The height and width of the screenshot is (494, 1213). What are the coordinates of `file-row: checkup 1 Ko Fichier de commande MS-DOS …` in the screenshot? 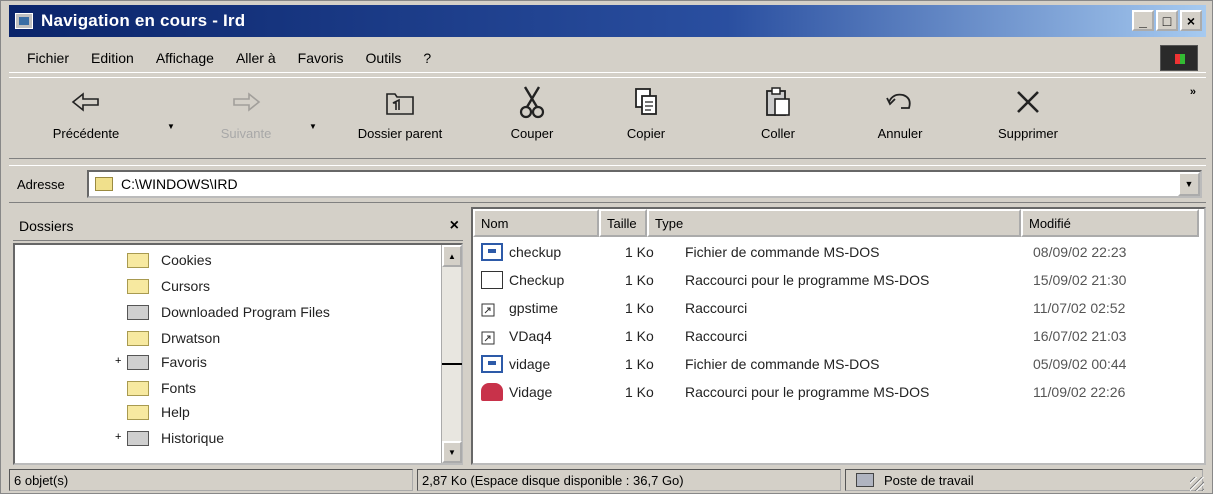 It's located at (833, 253).